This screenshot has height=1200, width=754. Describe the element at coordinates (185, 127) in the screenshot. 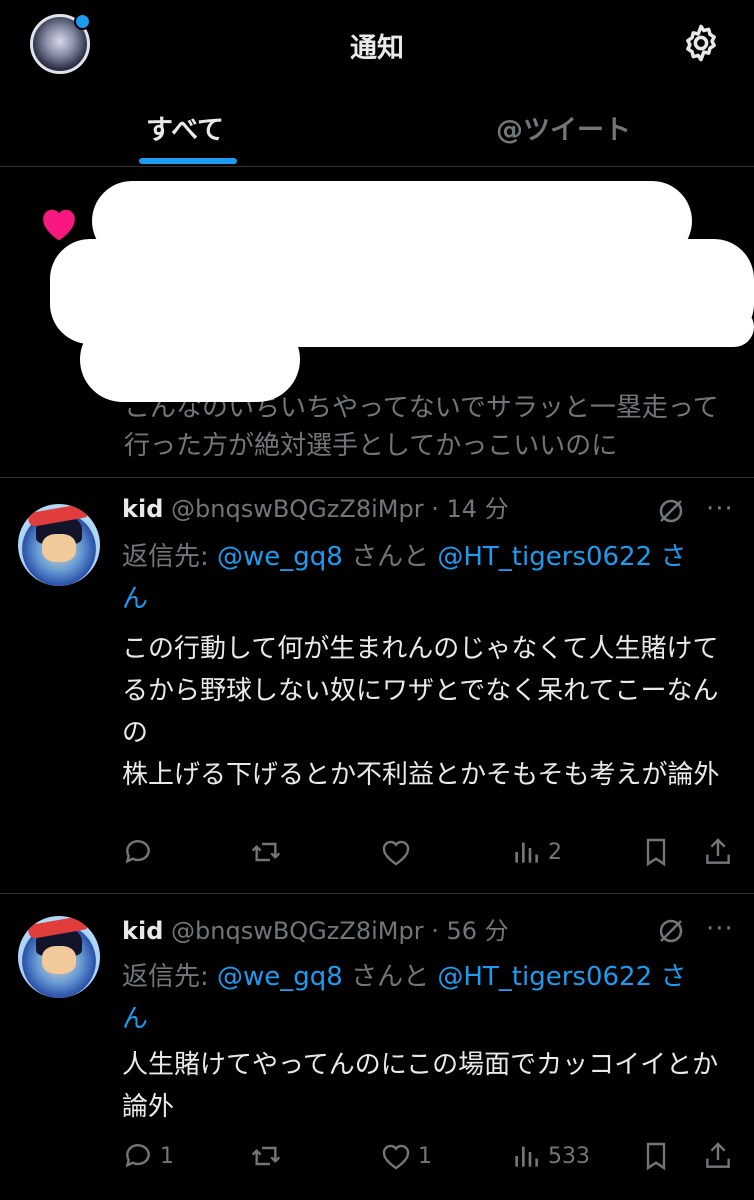

I see `tab-all: すべて` at that location.